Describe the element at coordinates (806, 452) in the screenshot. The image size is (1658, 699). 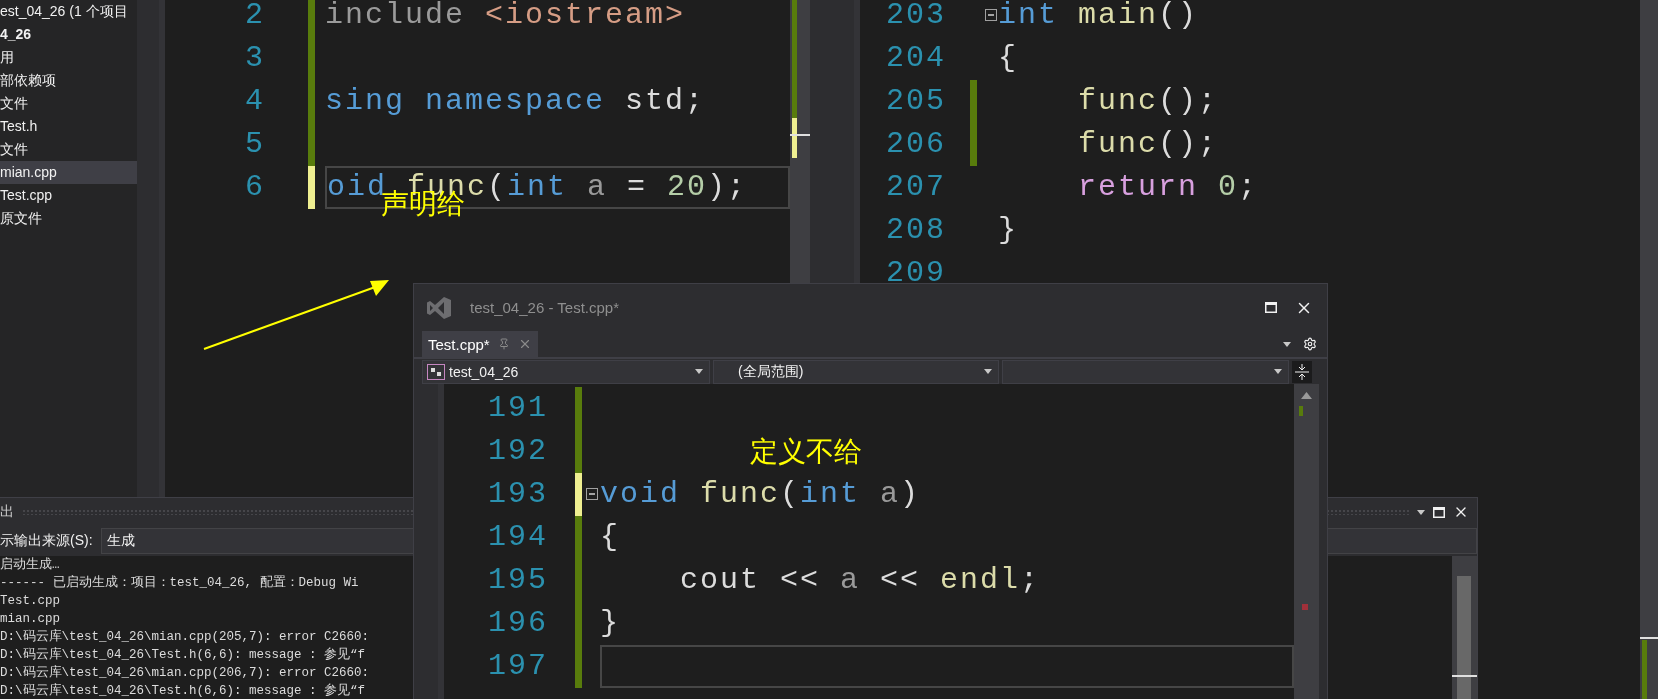
I see `annotation-text: 定义不给` at that location.